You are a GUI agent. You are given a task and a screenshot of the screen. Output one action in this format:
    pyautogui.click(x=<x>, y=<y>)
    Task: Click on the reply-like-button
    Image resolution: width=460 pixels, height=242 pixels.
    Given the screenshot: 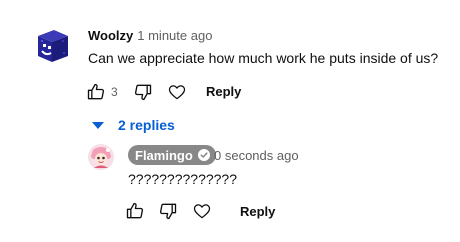 What is the action you would take?
    pyautogui.click(x=135, y=211)
    